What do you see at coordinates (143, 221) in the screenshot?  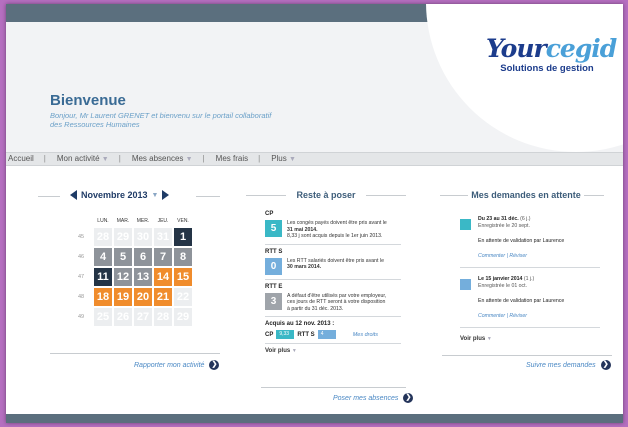 I see `calendar-day-headers: LUN. MAR. MER. JEU. VEN.` at bounding box center [143, 221].